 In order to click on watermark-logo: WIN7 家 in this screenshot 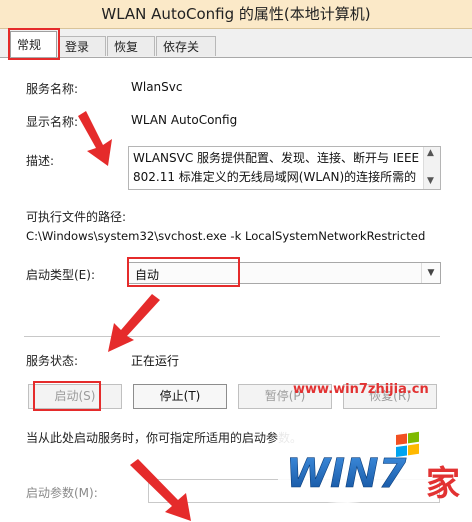, I will do `click(375, 457)`.